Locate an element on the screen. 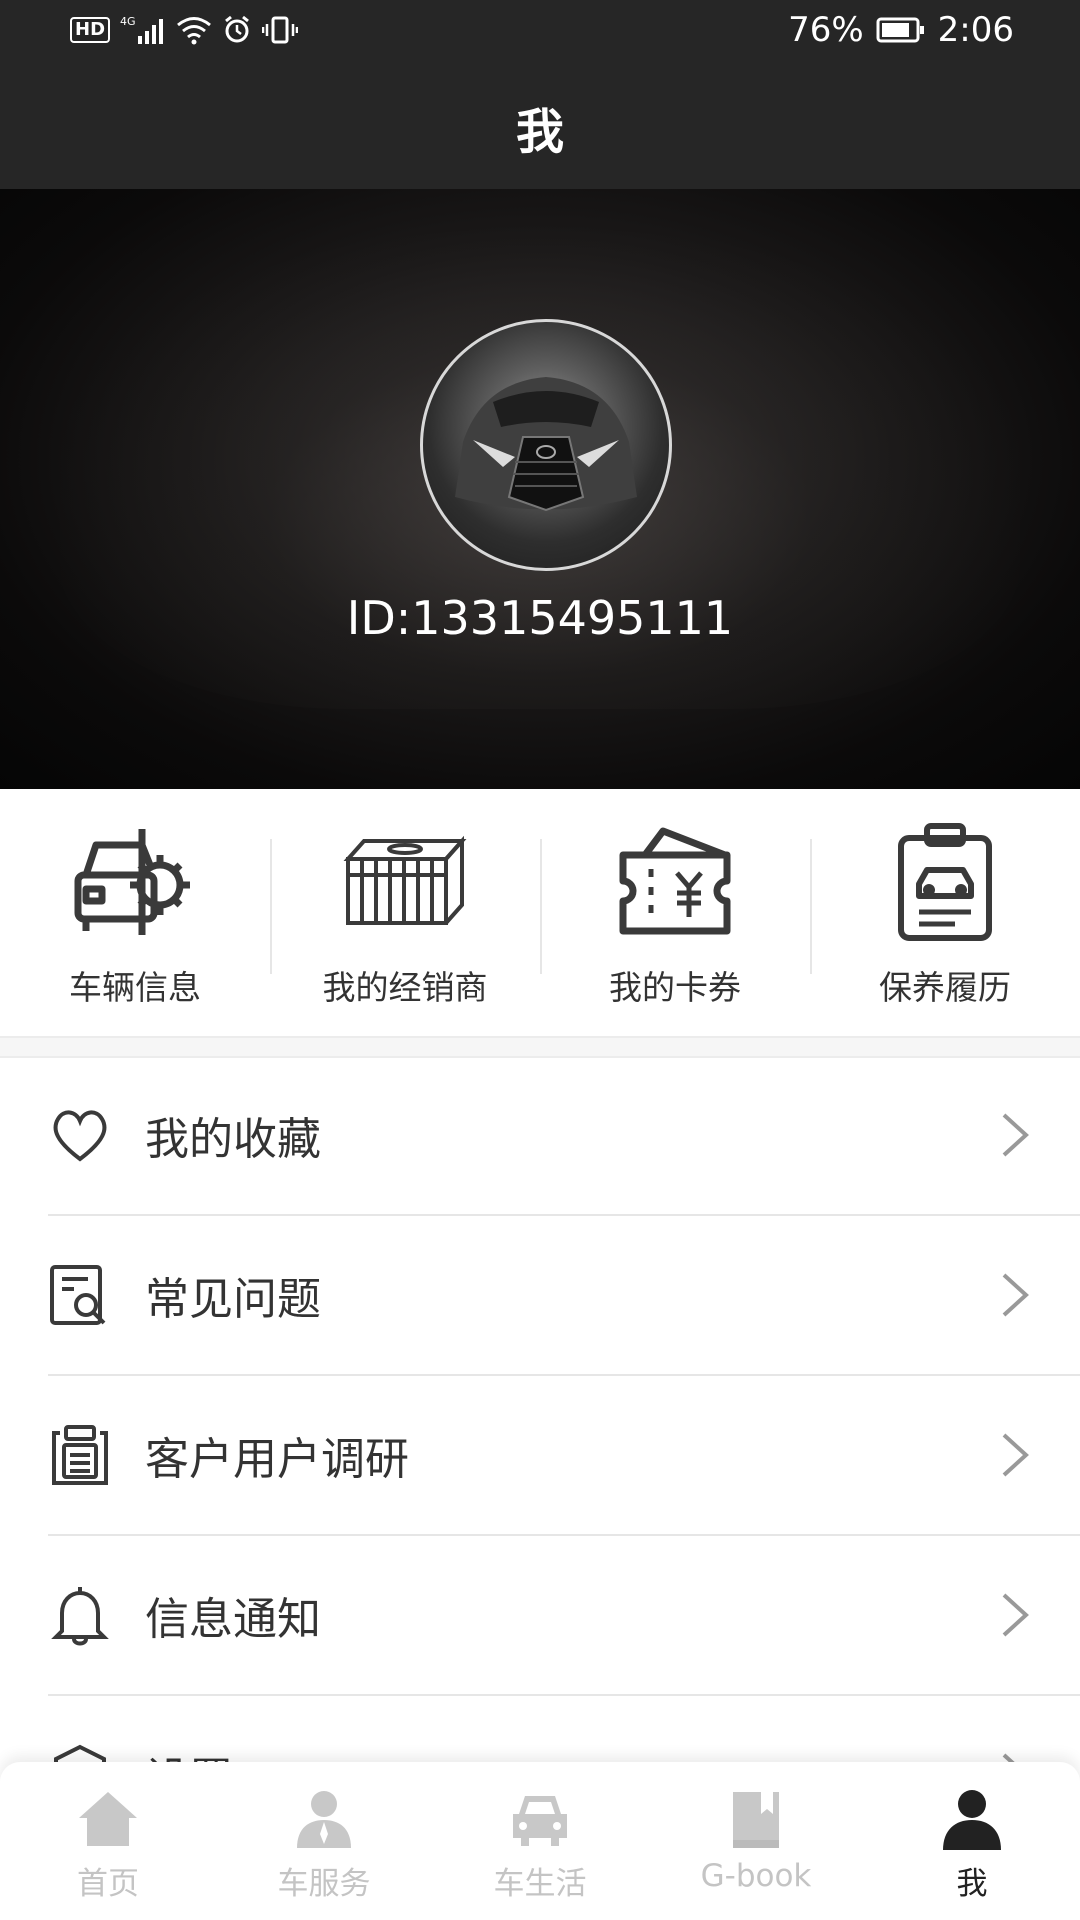 The height and width of the screenshot is (1920, 1080). coupon-wallet-icon is located at coordinates (675, 883).